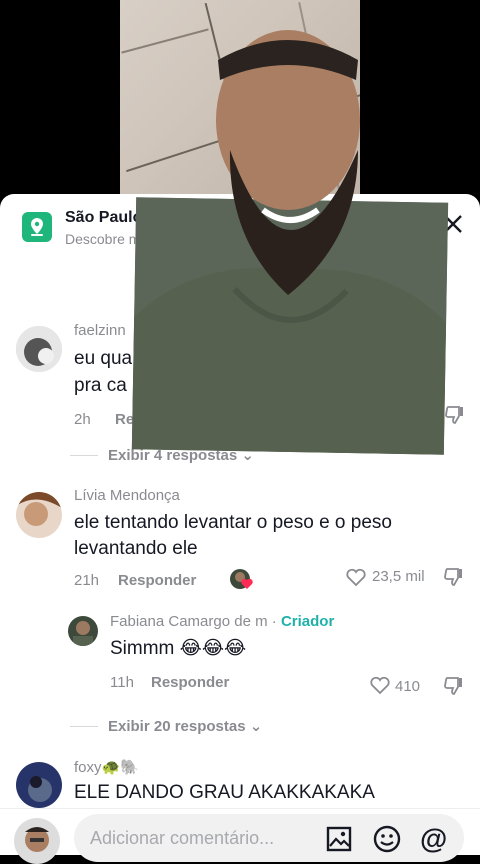  Describe the element at coordinates (398, 576) in the screenshot. I see `like-count: 23,5 mil` at that location.